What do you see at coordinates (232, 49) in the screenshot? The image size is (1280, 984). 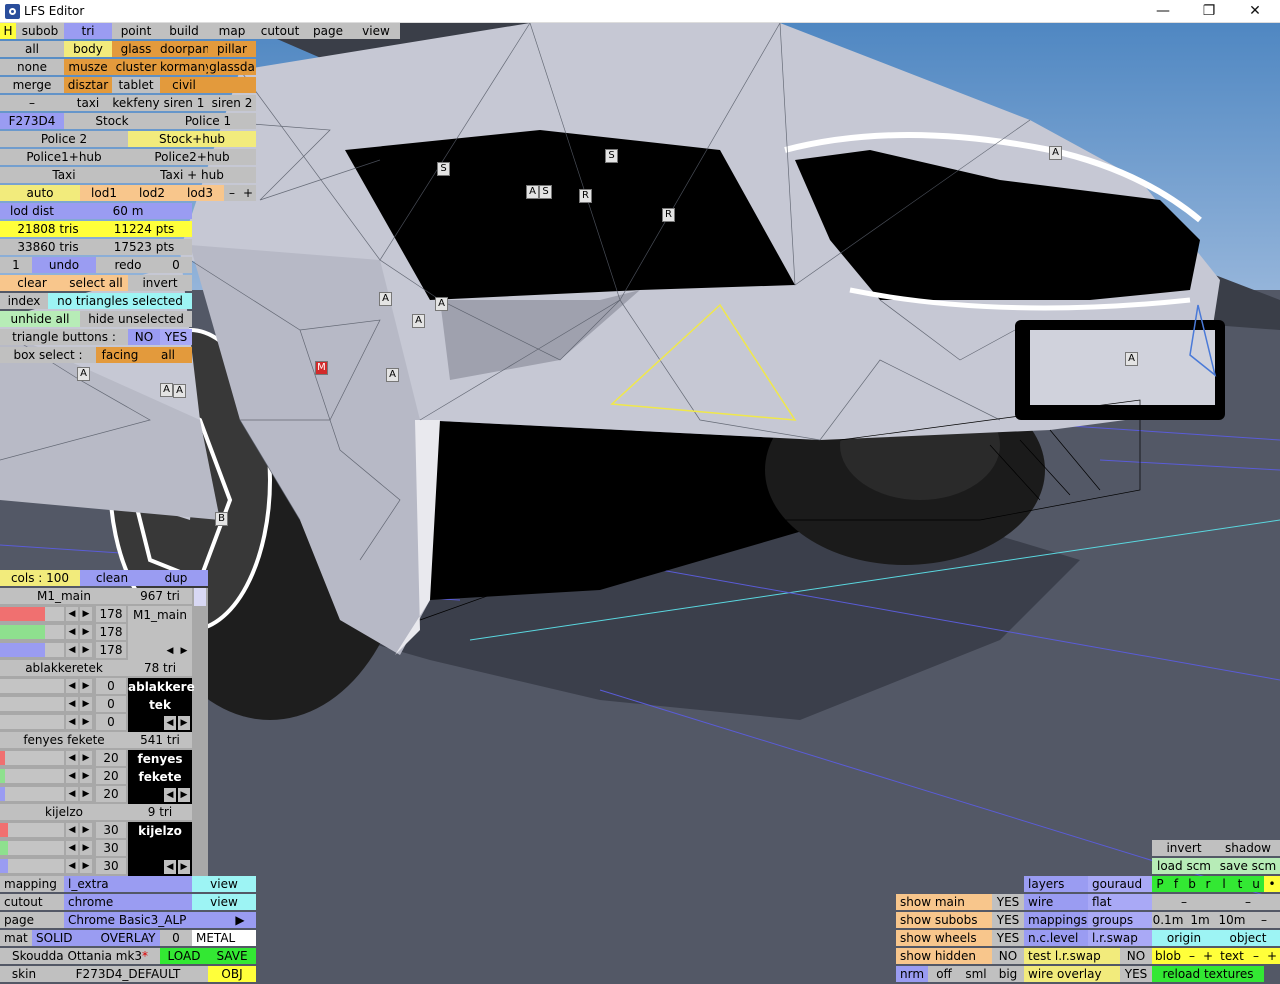 I see `subob-pillar: pillar` at bounding box center [232, 49].